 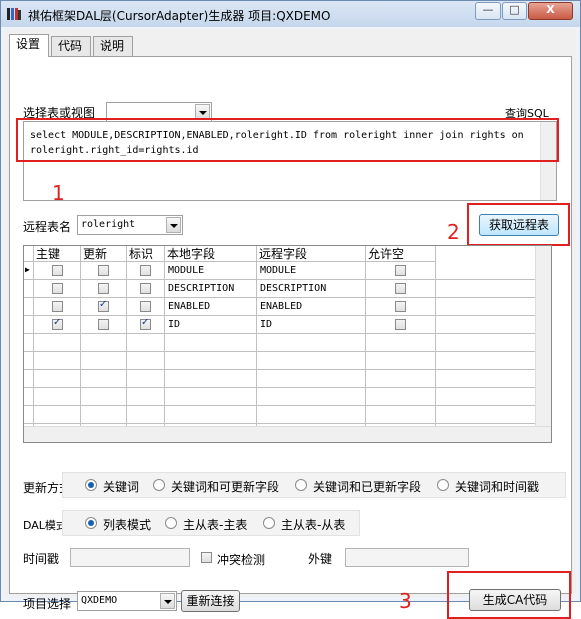 I want to click on tab-help: 说明, so click(x=113, y=46).